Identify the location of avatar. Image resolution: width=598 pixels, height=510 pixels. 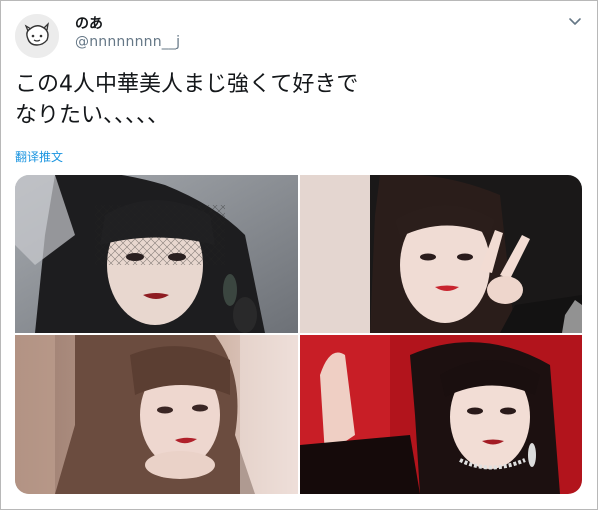
(37, 36).